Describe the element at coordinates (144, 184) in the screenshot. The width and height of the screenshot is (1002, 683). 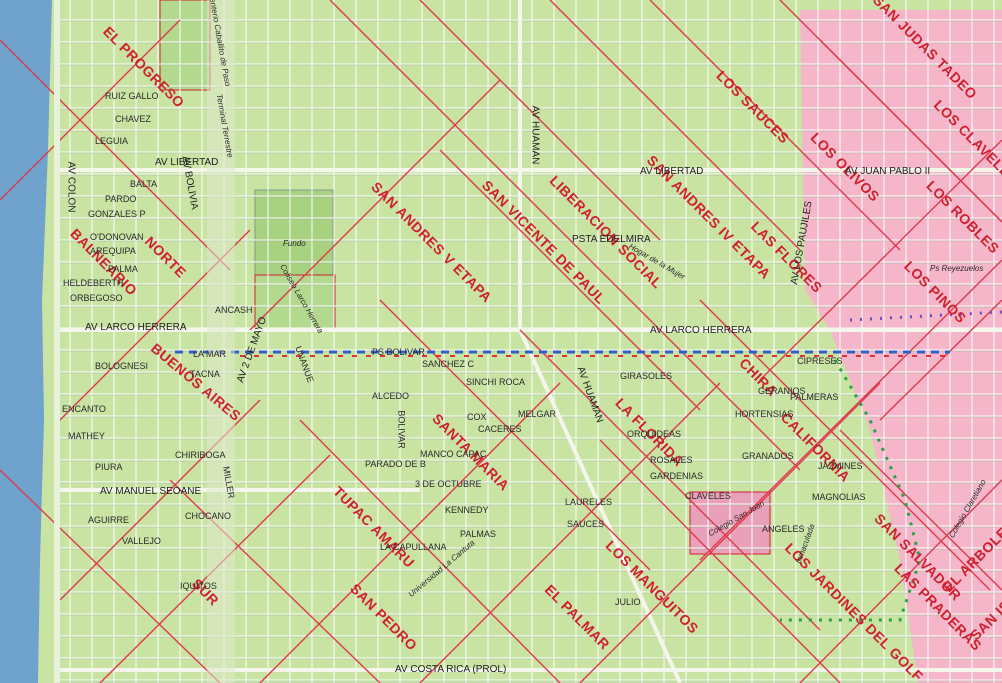
I see `street-label: BALTA` at that location.